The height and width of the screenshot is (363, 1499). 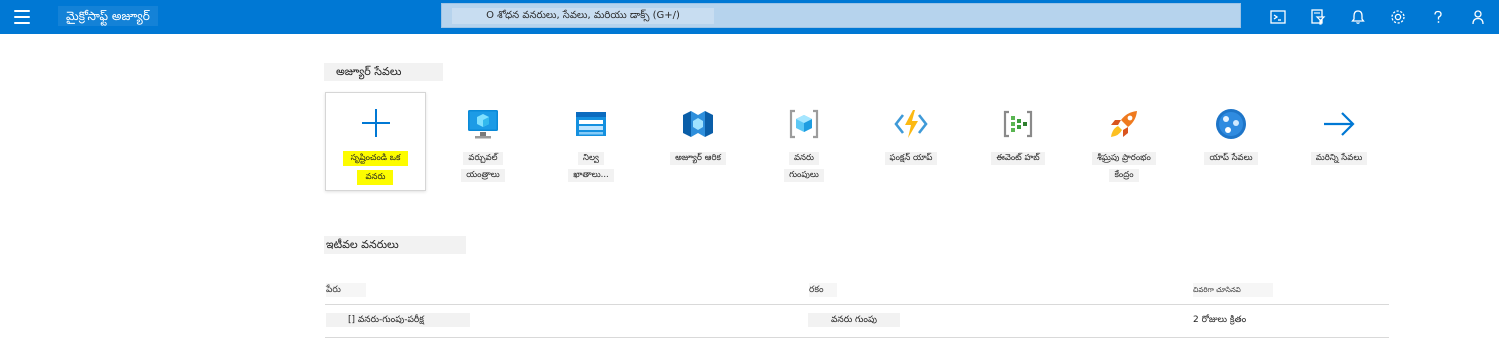 I want to click on arrow-right-icon, so click(x=1339, y=124).